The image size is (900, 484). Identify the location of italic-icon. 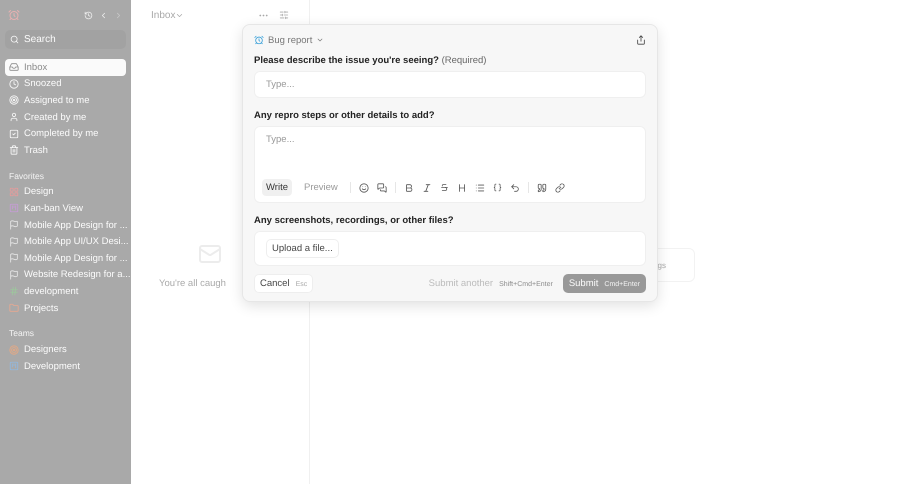
(427, 187).